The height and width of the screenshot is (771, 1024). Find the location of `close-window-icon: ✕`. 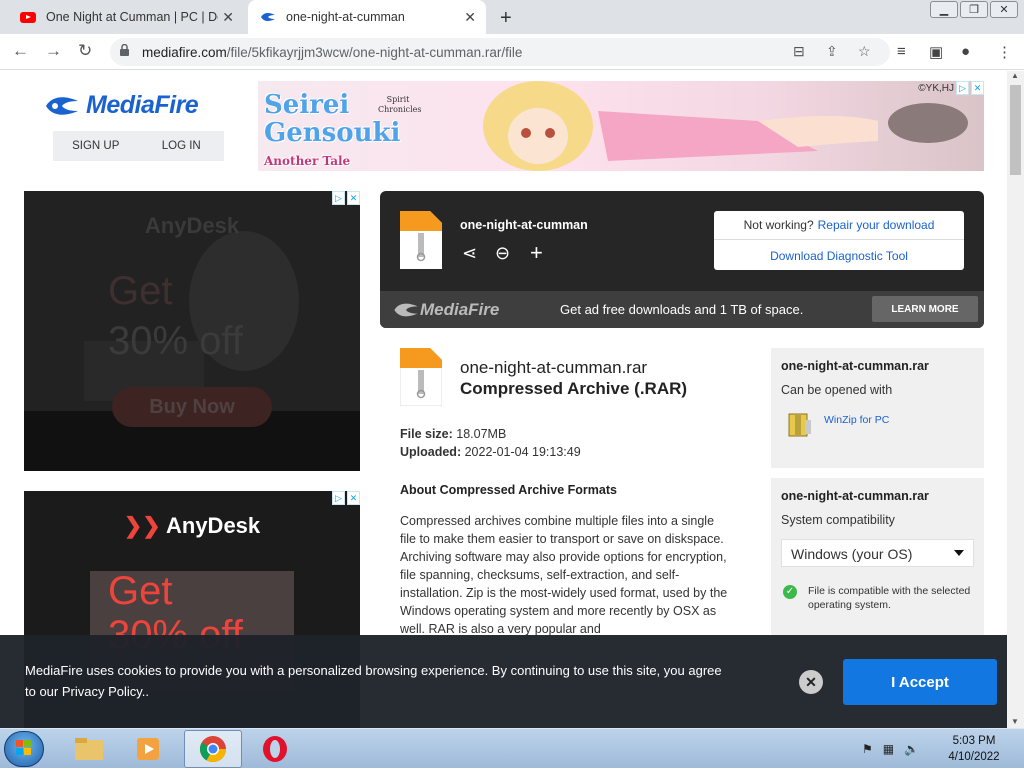

close-window-icon: ✕ is located at coordinates (1004, 9).